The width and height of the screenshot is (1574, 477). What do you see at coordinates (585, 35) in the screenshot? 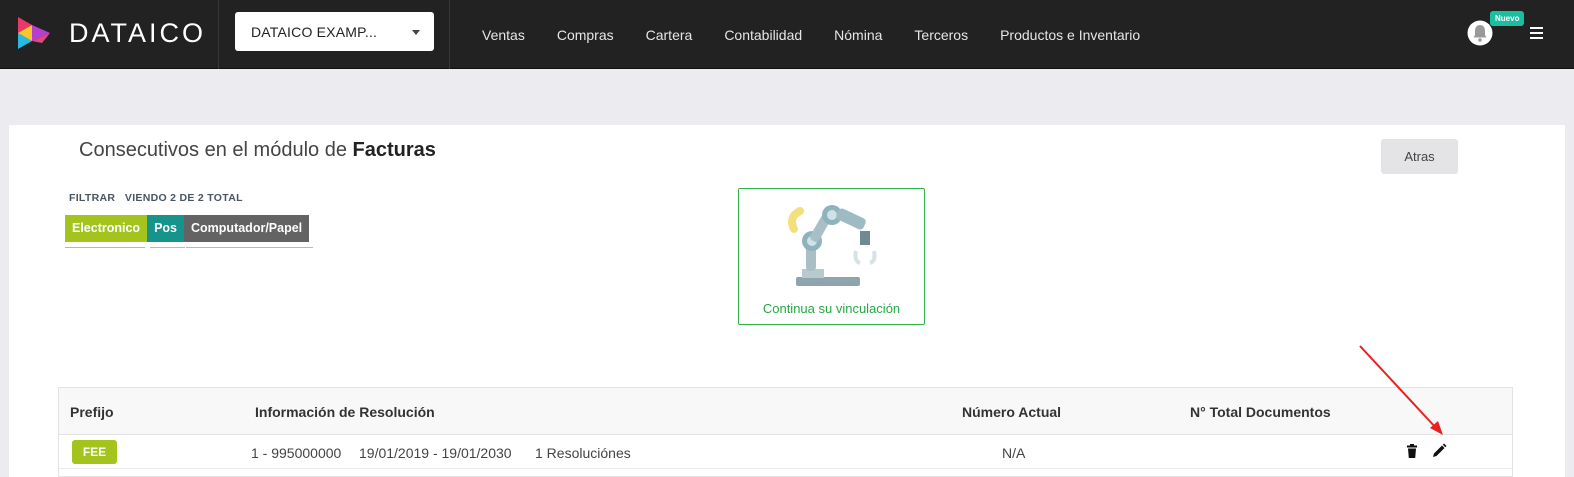
I see `nav-item-compras: Compras` at bounding box center [585, 35].